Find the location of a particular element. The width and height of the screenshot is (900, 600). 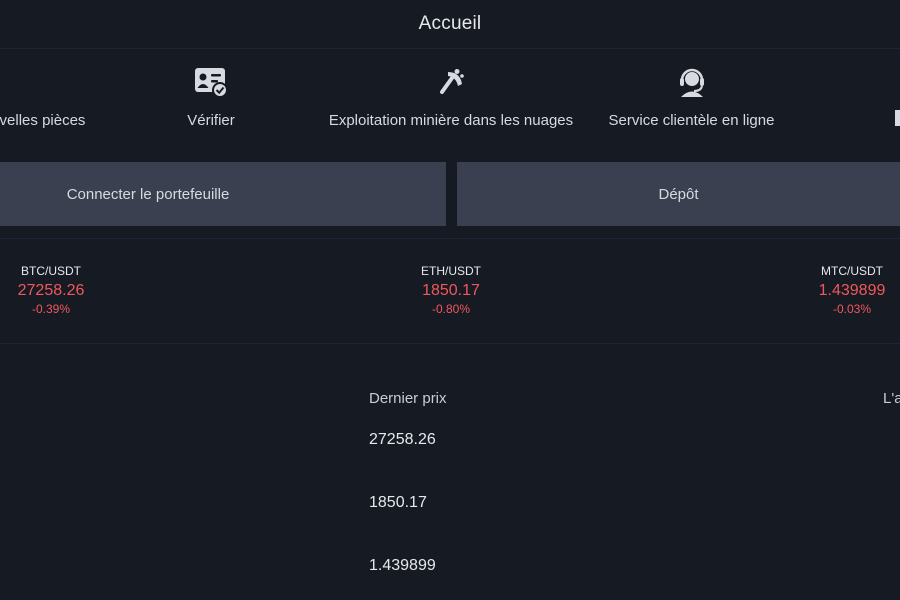

row-last-price: 27258.26 is located at coordinates (402, 439).